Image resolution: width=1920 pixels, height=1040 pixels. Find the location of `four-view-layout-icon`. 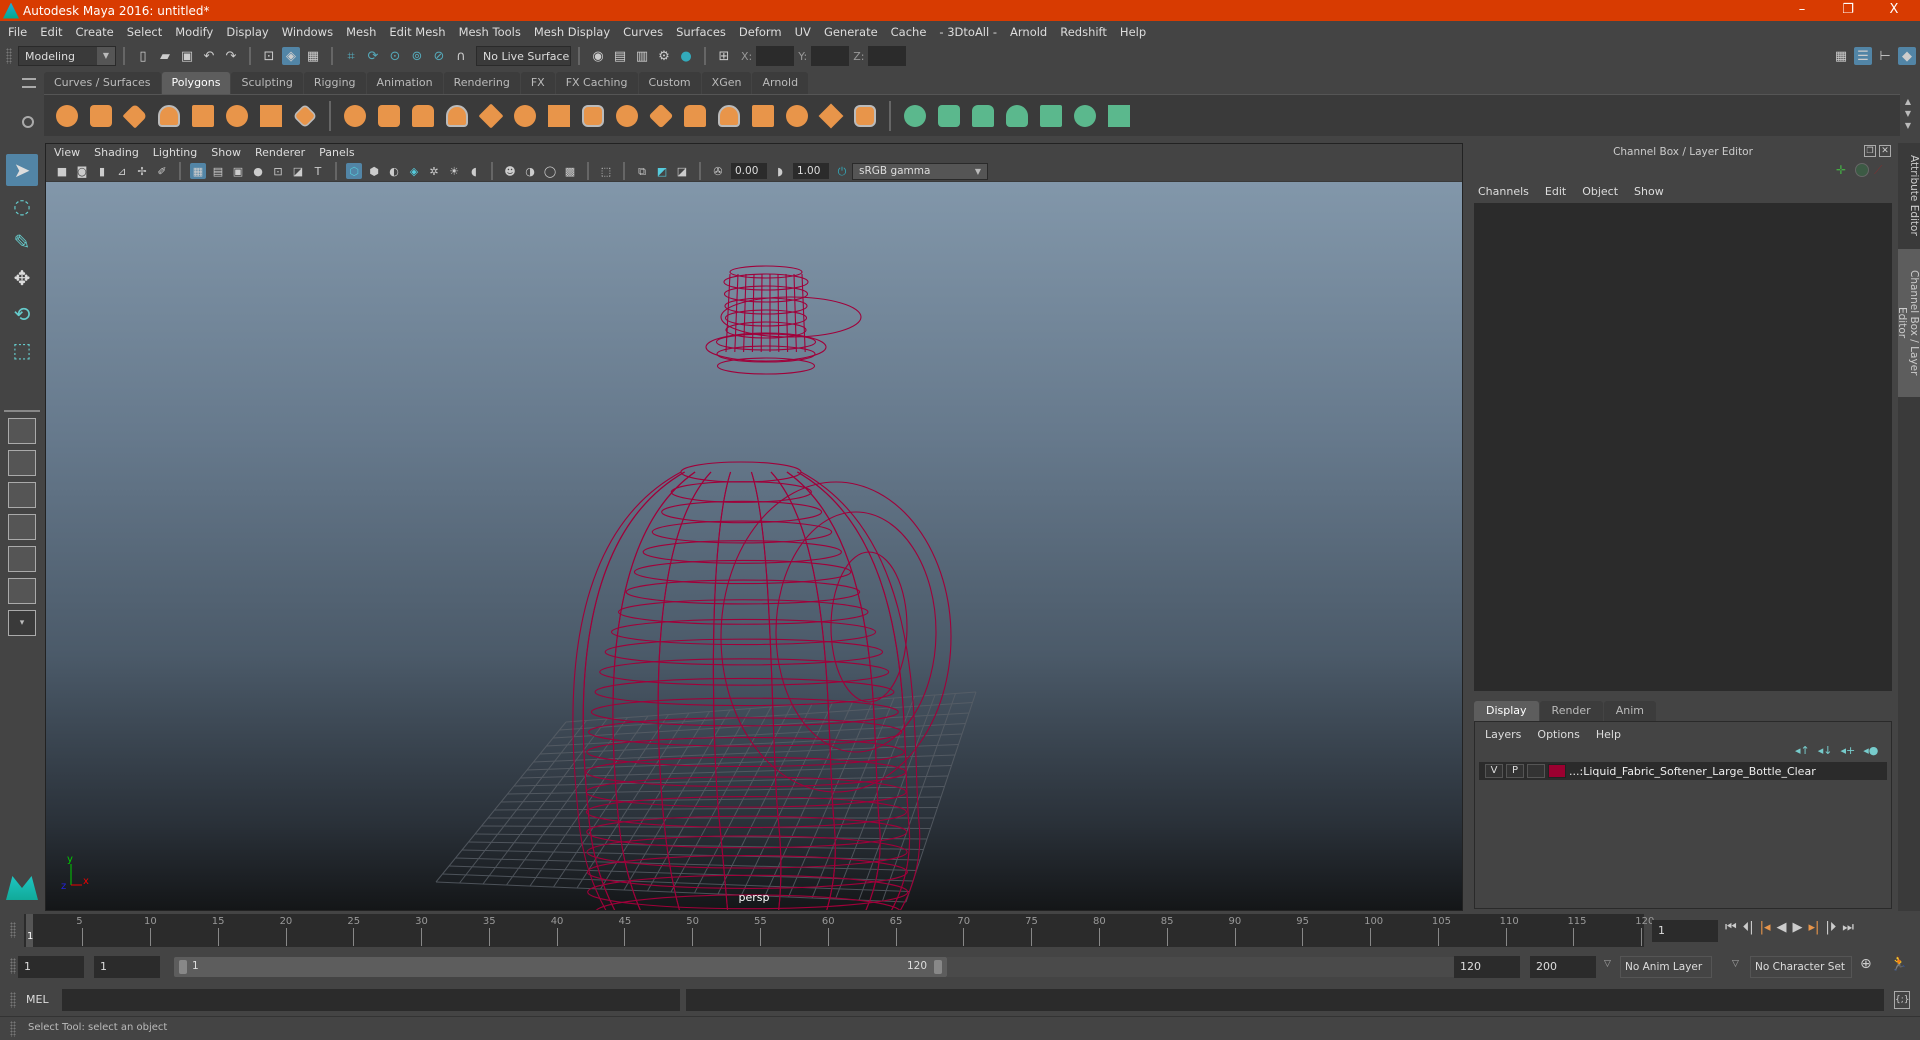

four-view-layout-icon is located at coordinates (22, 463).